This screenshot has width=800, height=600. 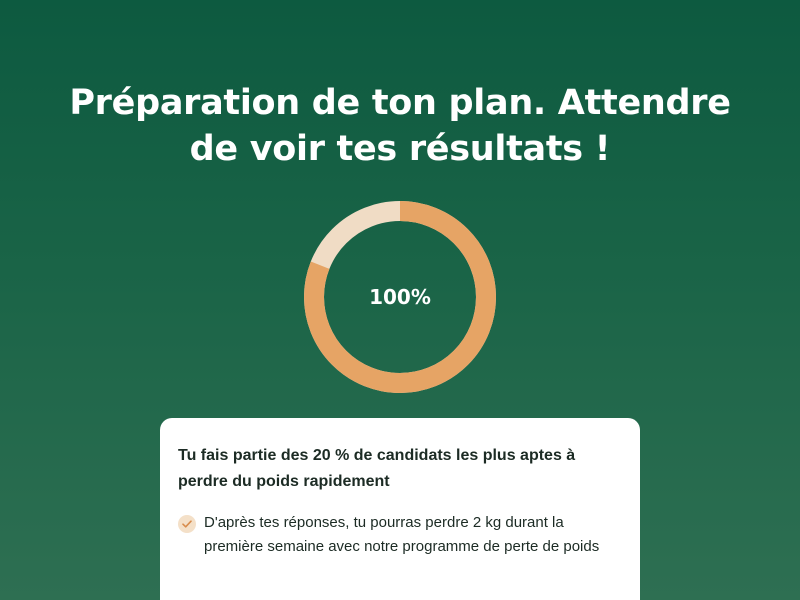 What do you see at coordinates (187, 524) in the screenshot?
I see `check-icon` at bounding box center [187, 524].